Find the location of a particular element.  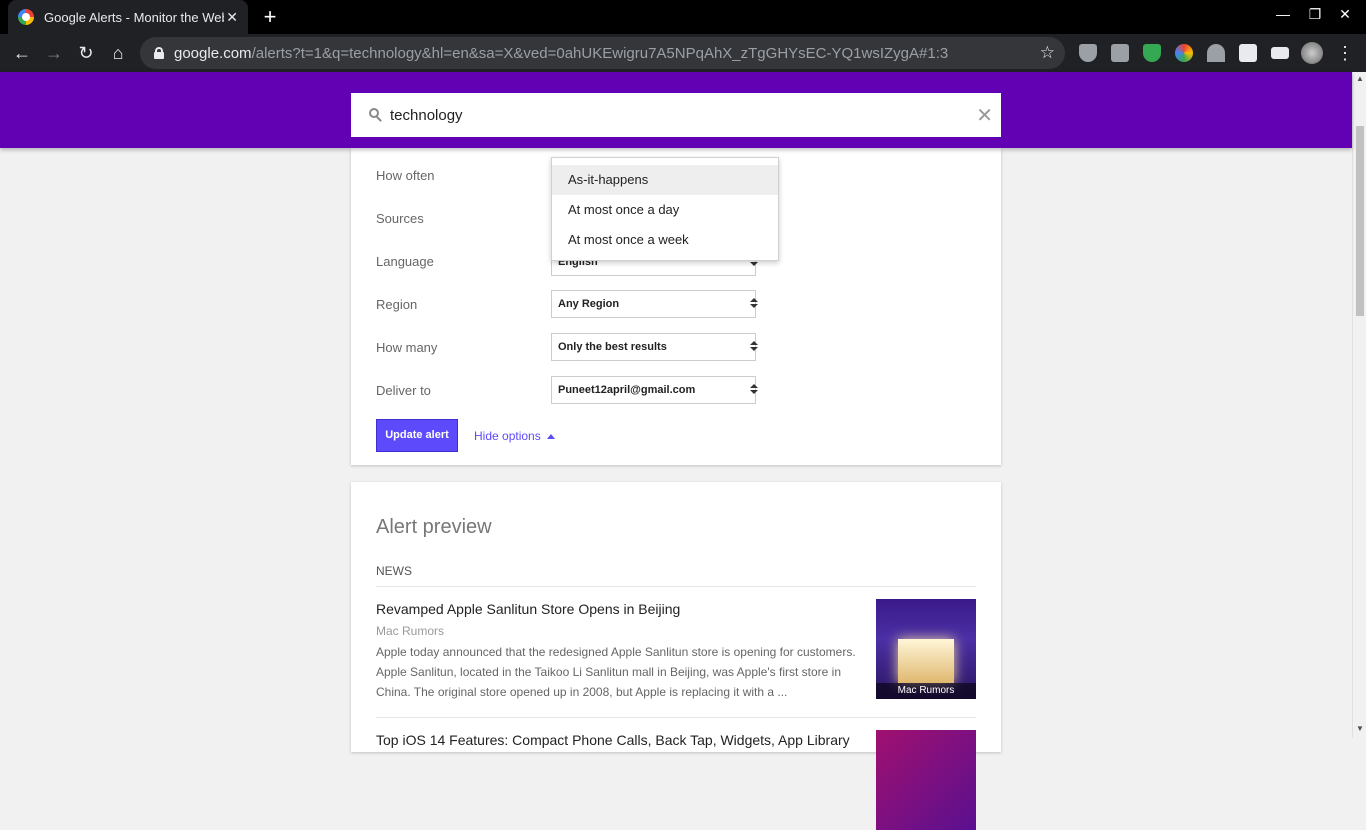

alert-search-box: technology ✕ is located at coordinates (676, 115).